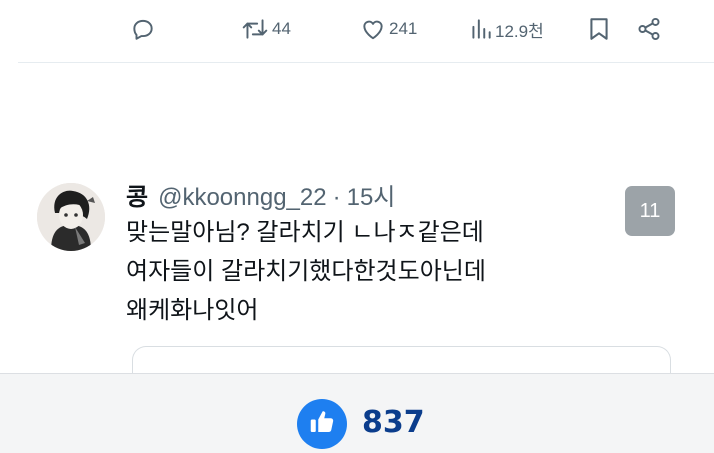  I want to click on bookmark-button, so click(599, 29).